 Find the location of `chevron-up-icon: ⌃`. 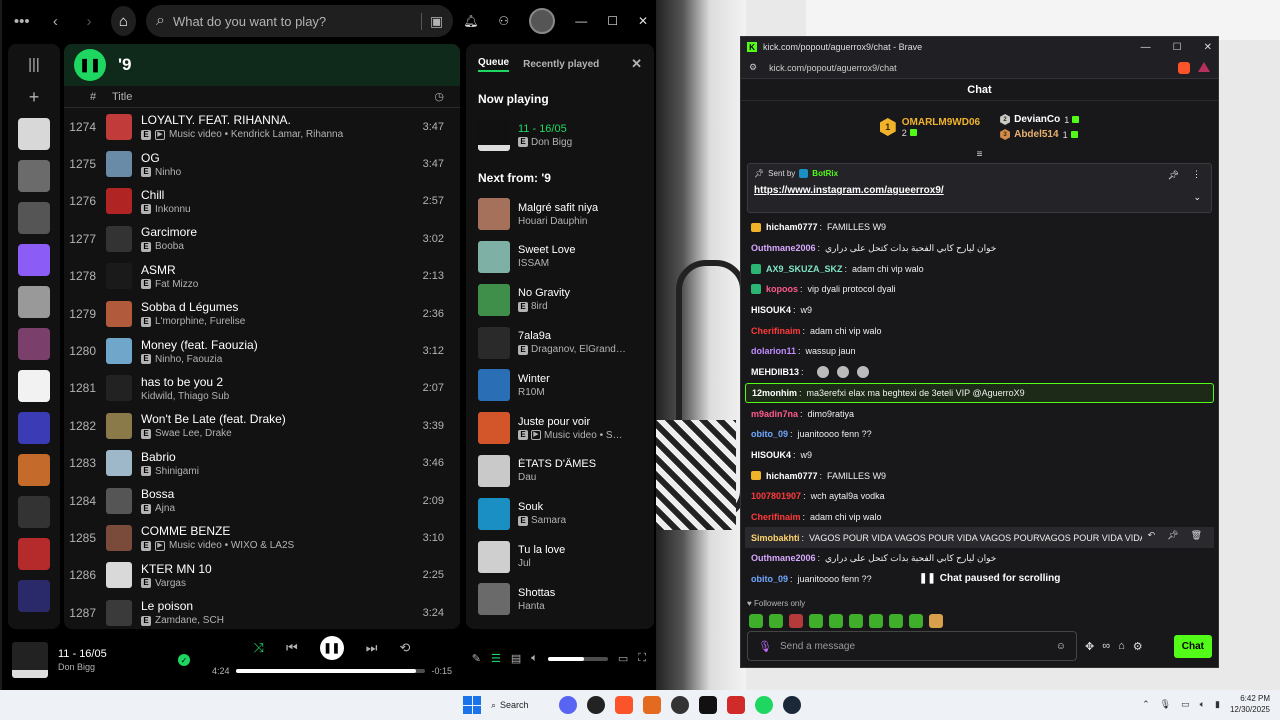

chevron-up-icon: ⌃ is located at coordinates (1146, 704).